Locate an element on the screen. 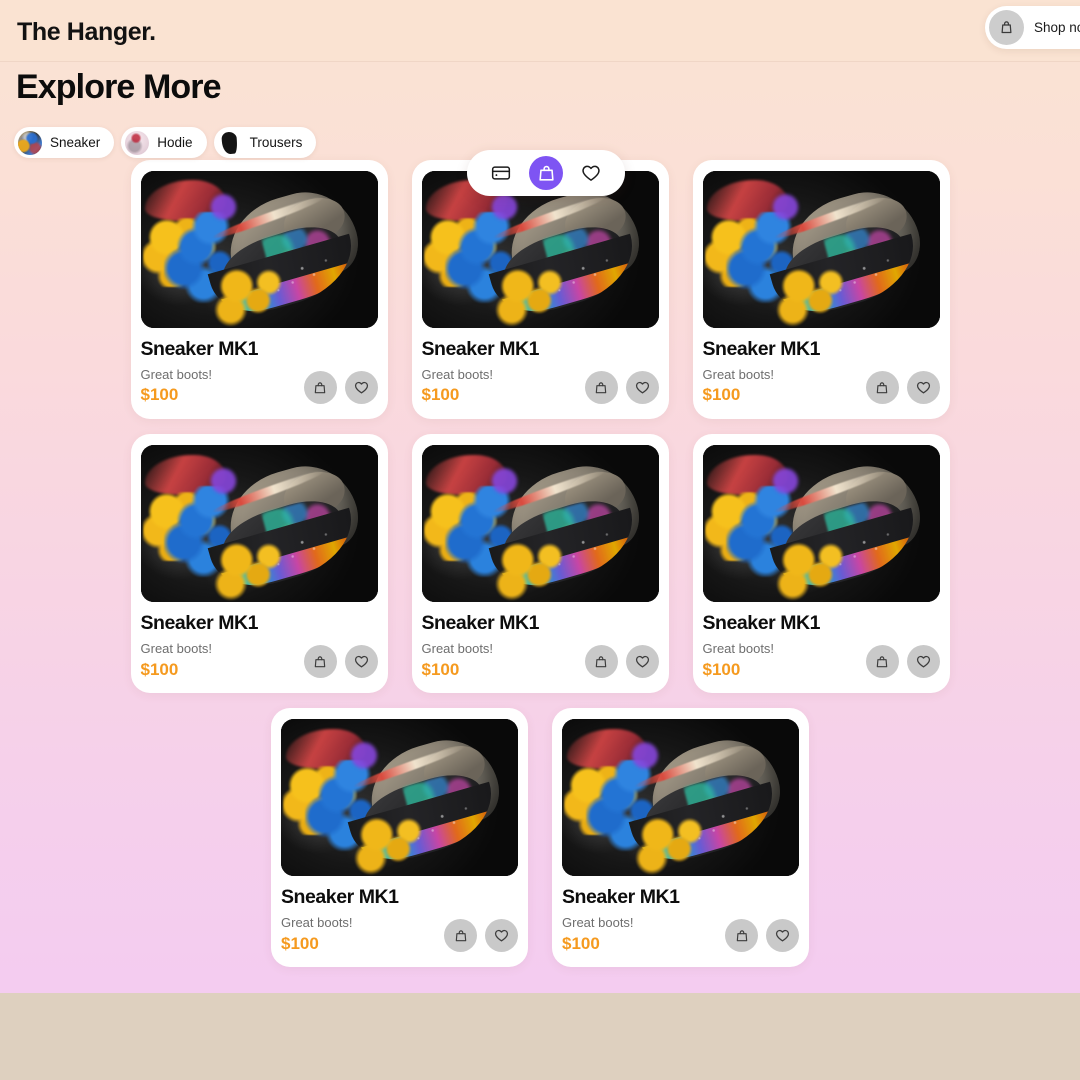 The image size is (1080, 1080). category-chip-sneaker: Sneaker is located at coordinates (64, 142).